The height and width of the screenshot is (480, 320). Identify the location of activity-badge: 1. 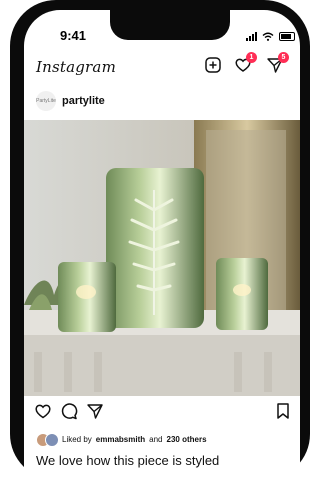
(251, 57).